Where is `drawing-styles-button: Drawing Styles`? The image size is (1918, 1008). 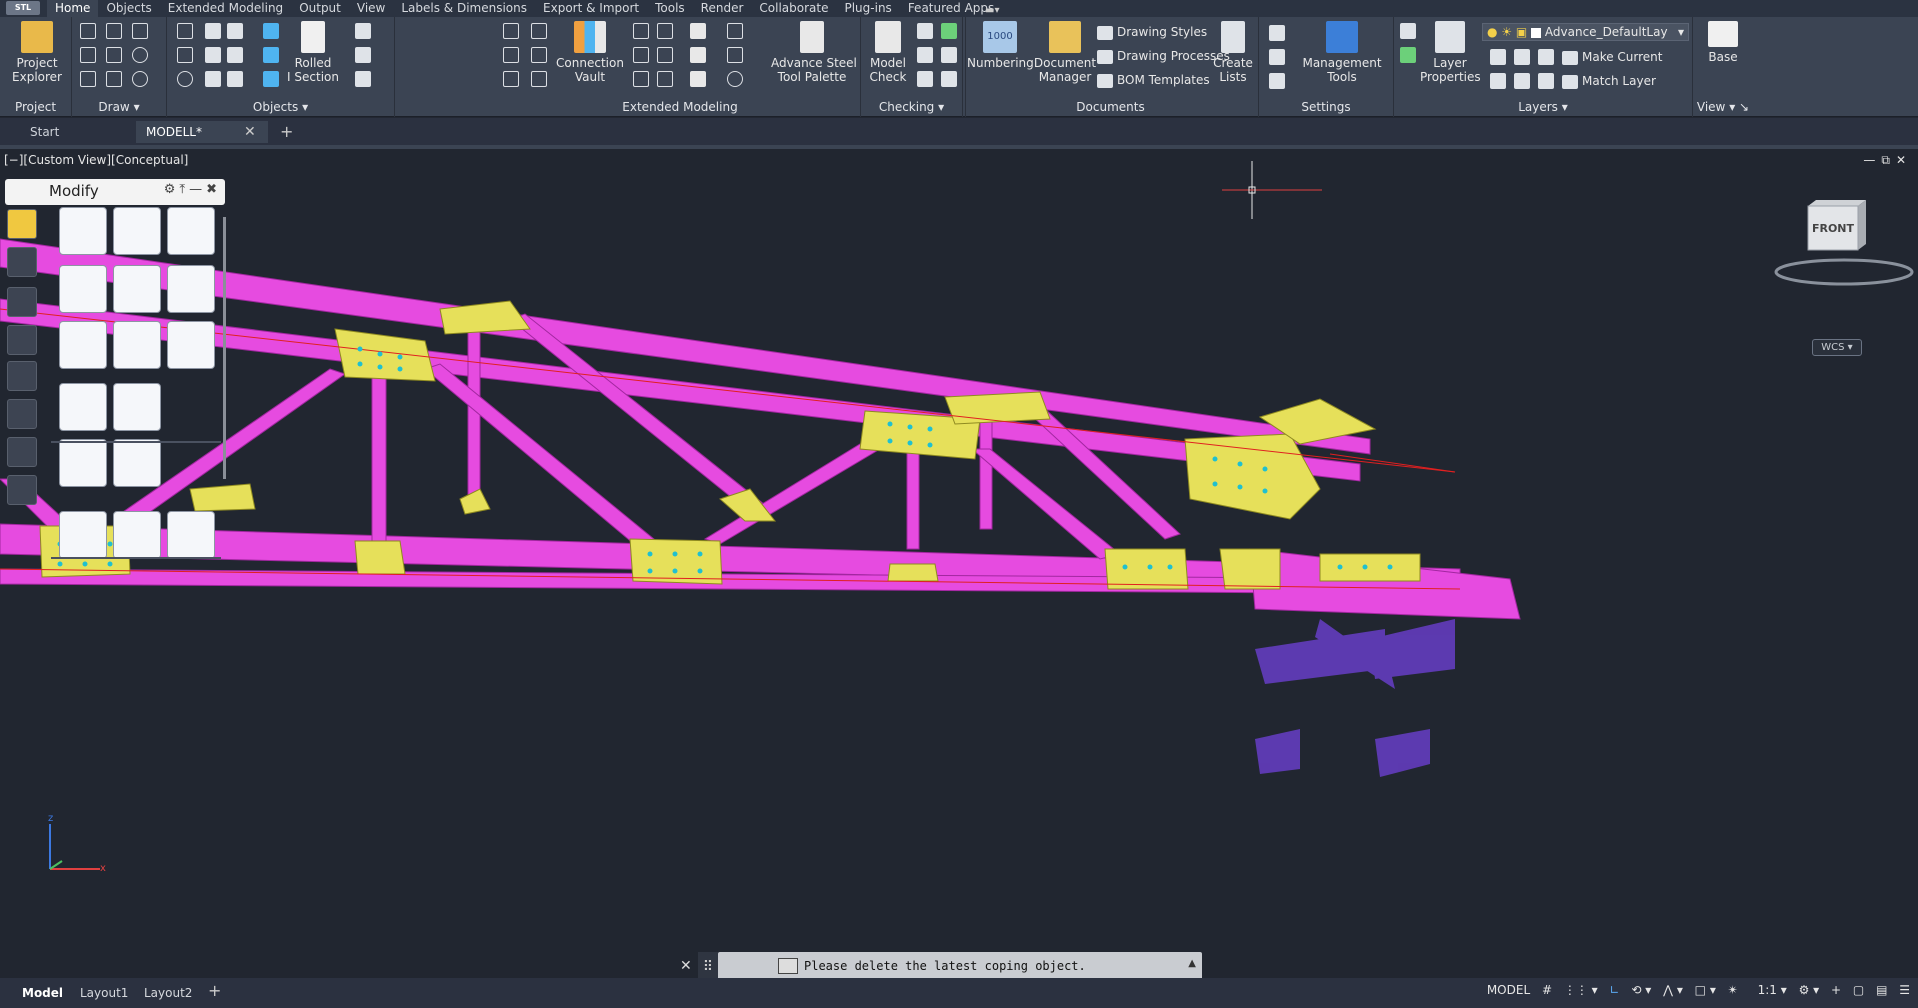 drawing-styles-button: Drawing Styles is located at coordinates (1152, 32).